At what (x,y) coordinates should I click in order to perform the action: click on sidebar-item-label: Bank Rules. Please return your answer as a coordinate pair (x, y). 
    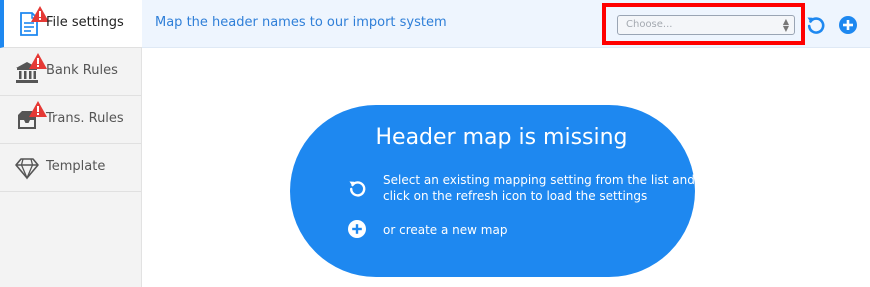
    Looking at the image, I should click on (82, 70).